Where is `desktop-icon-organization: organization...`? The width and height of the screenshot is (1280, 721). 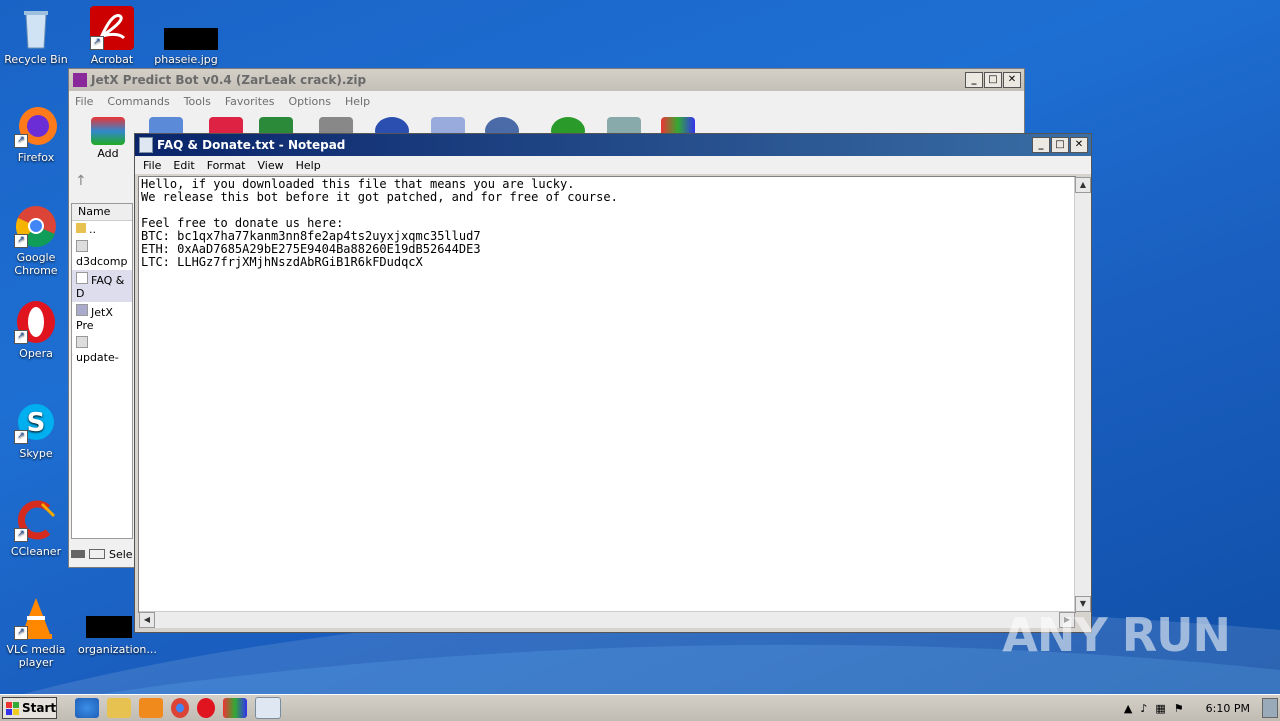
desktop-icon-organization: organization... is located at coordinates (117, 626).